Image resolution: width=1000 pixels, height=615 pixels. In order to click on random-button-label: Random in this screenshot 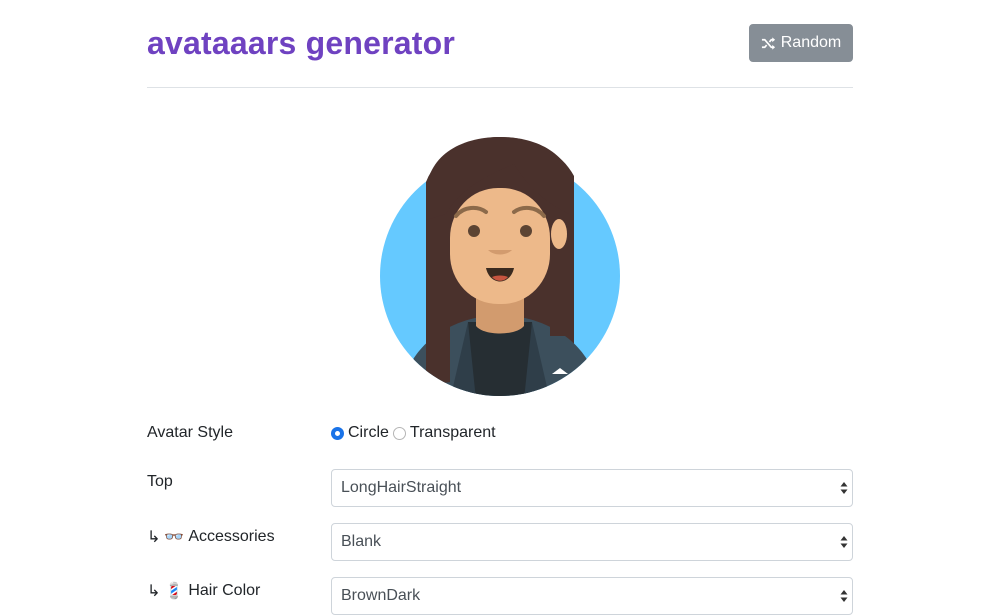, I will do `click(811, 42)`.